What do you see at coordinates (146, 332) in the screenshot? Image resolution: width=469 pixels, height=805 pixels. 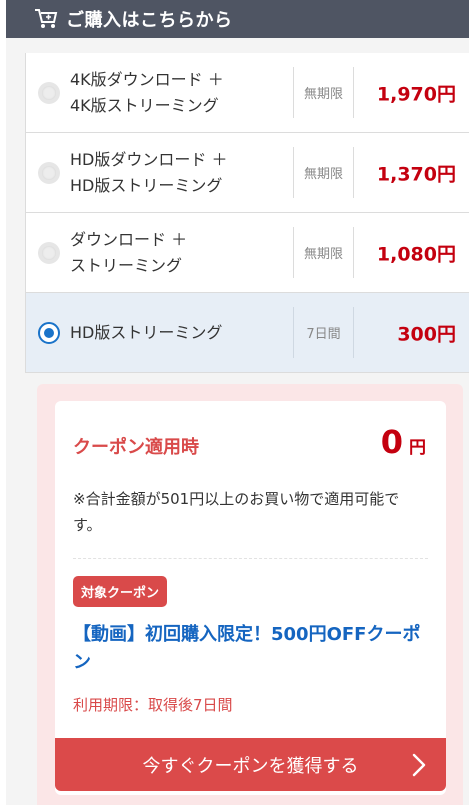 I see `option-name: HD版ストリーミング` at bounding box center [146, 332].